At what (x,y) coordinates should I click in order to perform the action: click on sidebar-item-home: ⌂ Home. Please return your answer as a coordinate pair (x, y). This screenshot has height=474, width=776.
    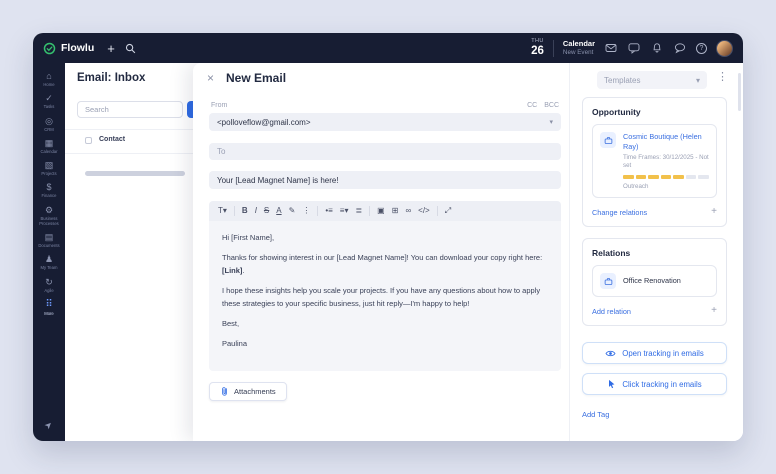
    Looking at the image, I should click on (49, 79).